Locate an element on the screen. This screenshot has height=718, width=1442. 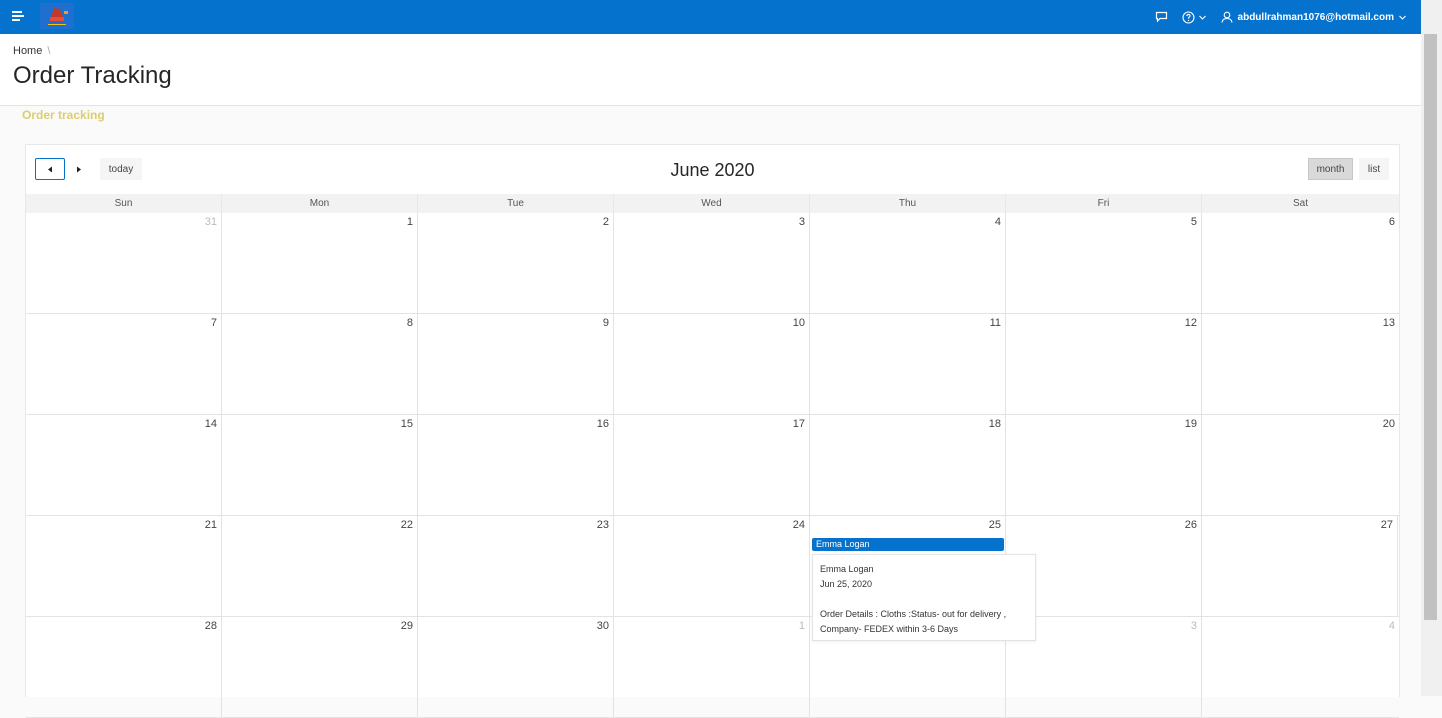
day-number: 21 is located at coordinates (210, 525).